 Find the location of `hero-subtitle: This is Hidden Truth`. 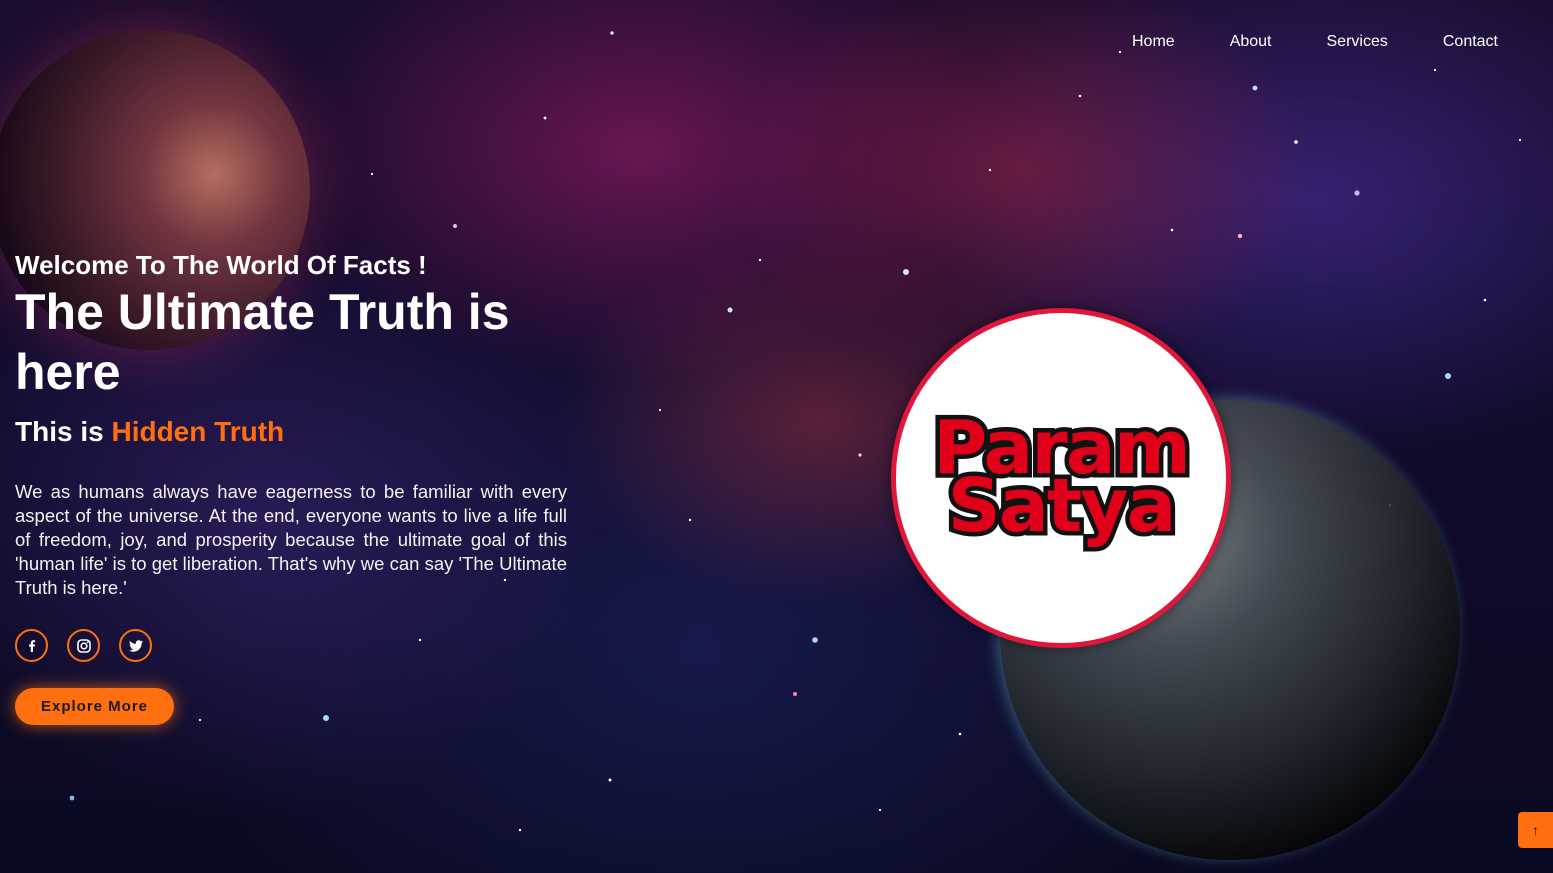

hero-subtitle: This is Hidden Truth is located at coordinates (291, 432).